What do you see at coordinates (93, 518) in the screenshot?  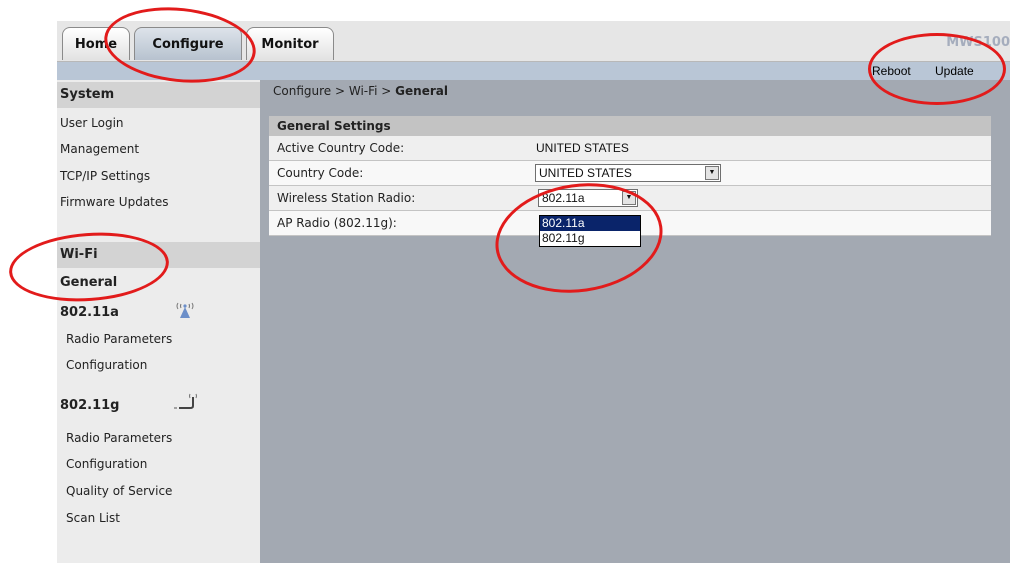 I see `sidebar-item-scan-list: Scan List` at bounding box center [93, 518].